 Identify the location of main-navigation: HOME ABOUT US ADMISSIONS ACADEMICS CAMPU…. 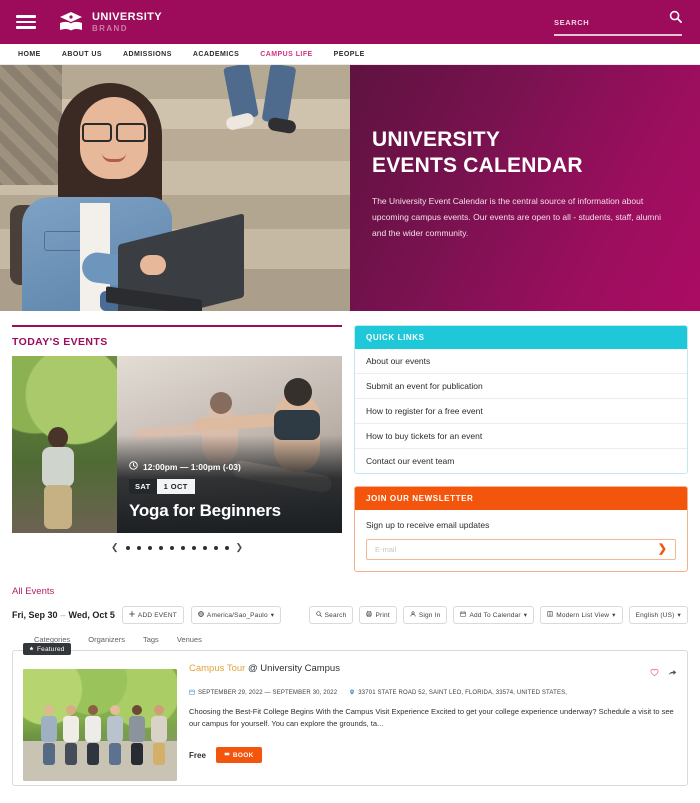
(350, 54).